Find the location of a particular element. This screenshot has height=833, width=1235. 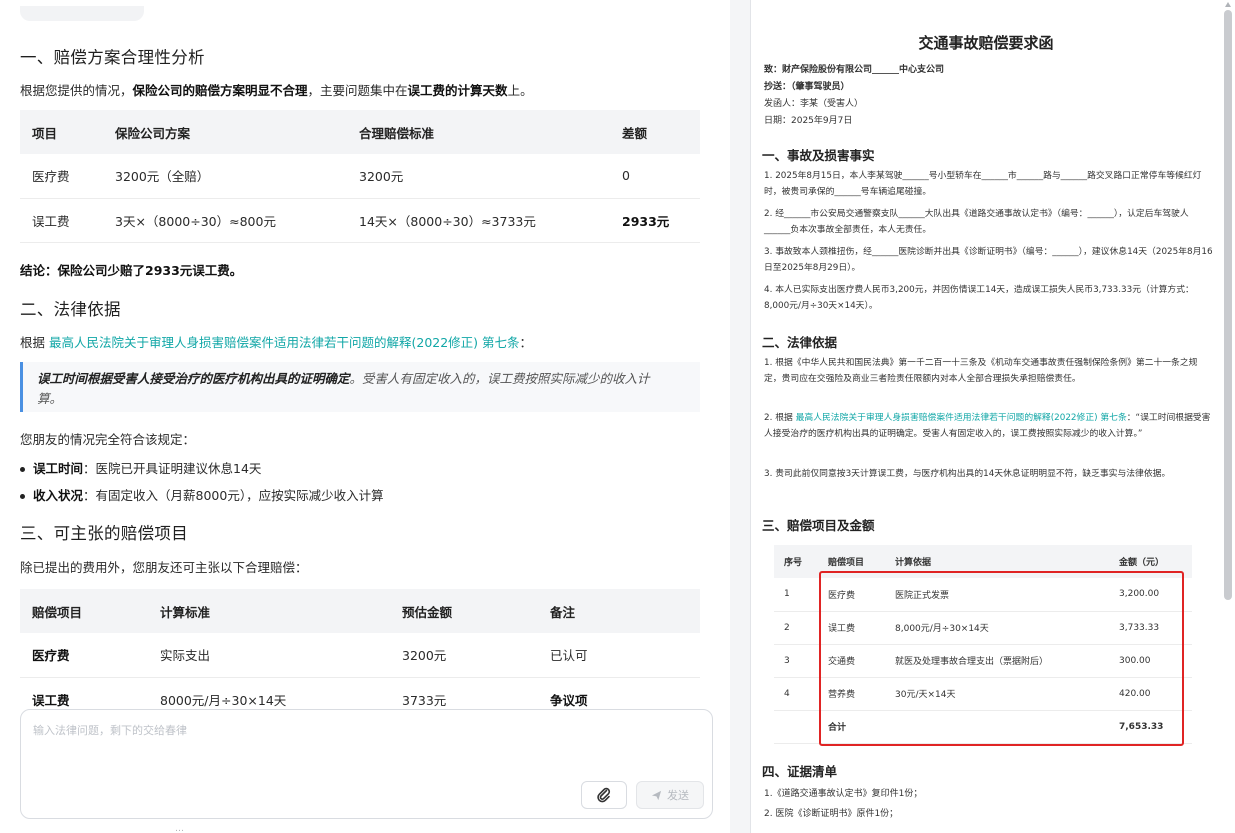

highlight-annotation-box is located at coordinates (1001, 658).